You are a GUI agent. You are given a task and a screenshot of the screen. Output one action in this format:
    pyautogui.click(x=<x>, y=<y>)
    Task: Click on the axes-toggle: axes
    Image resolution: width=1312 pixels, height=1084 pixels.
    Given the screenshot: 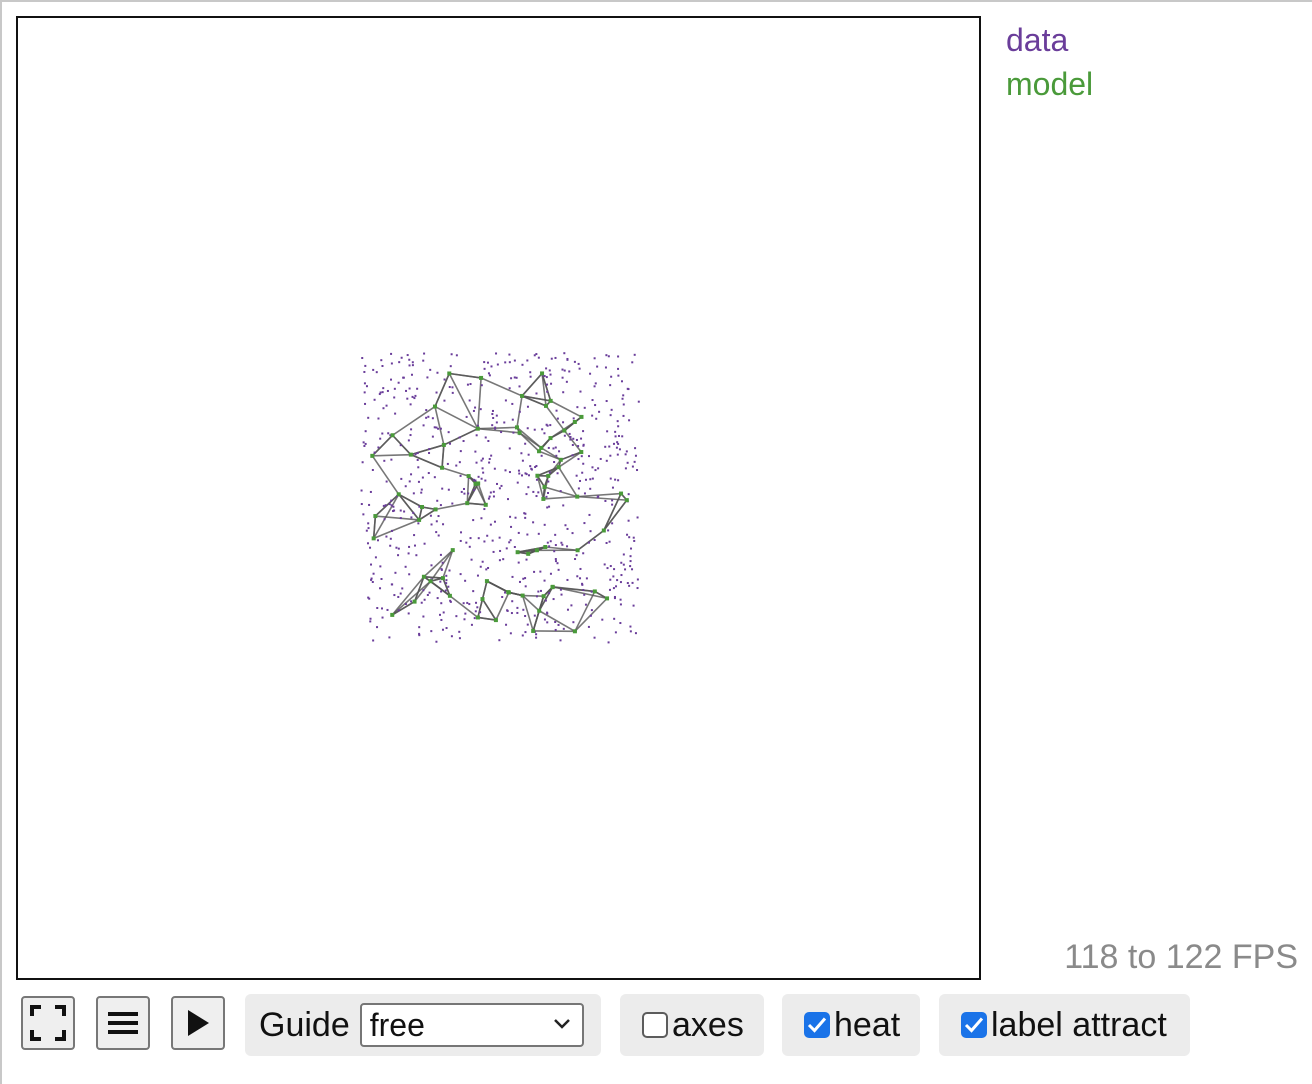 What is the action you would take?
    pyautogui.click(x=692, y=1025)
    